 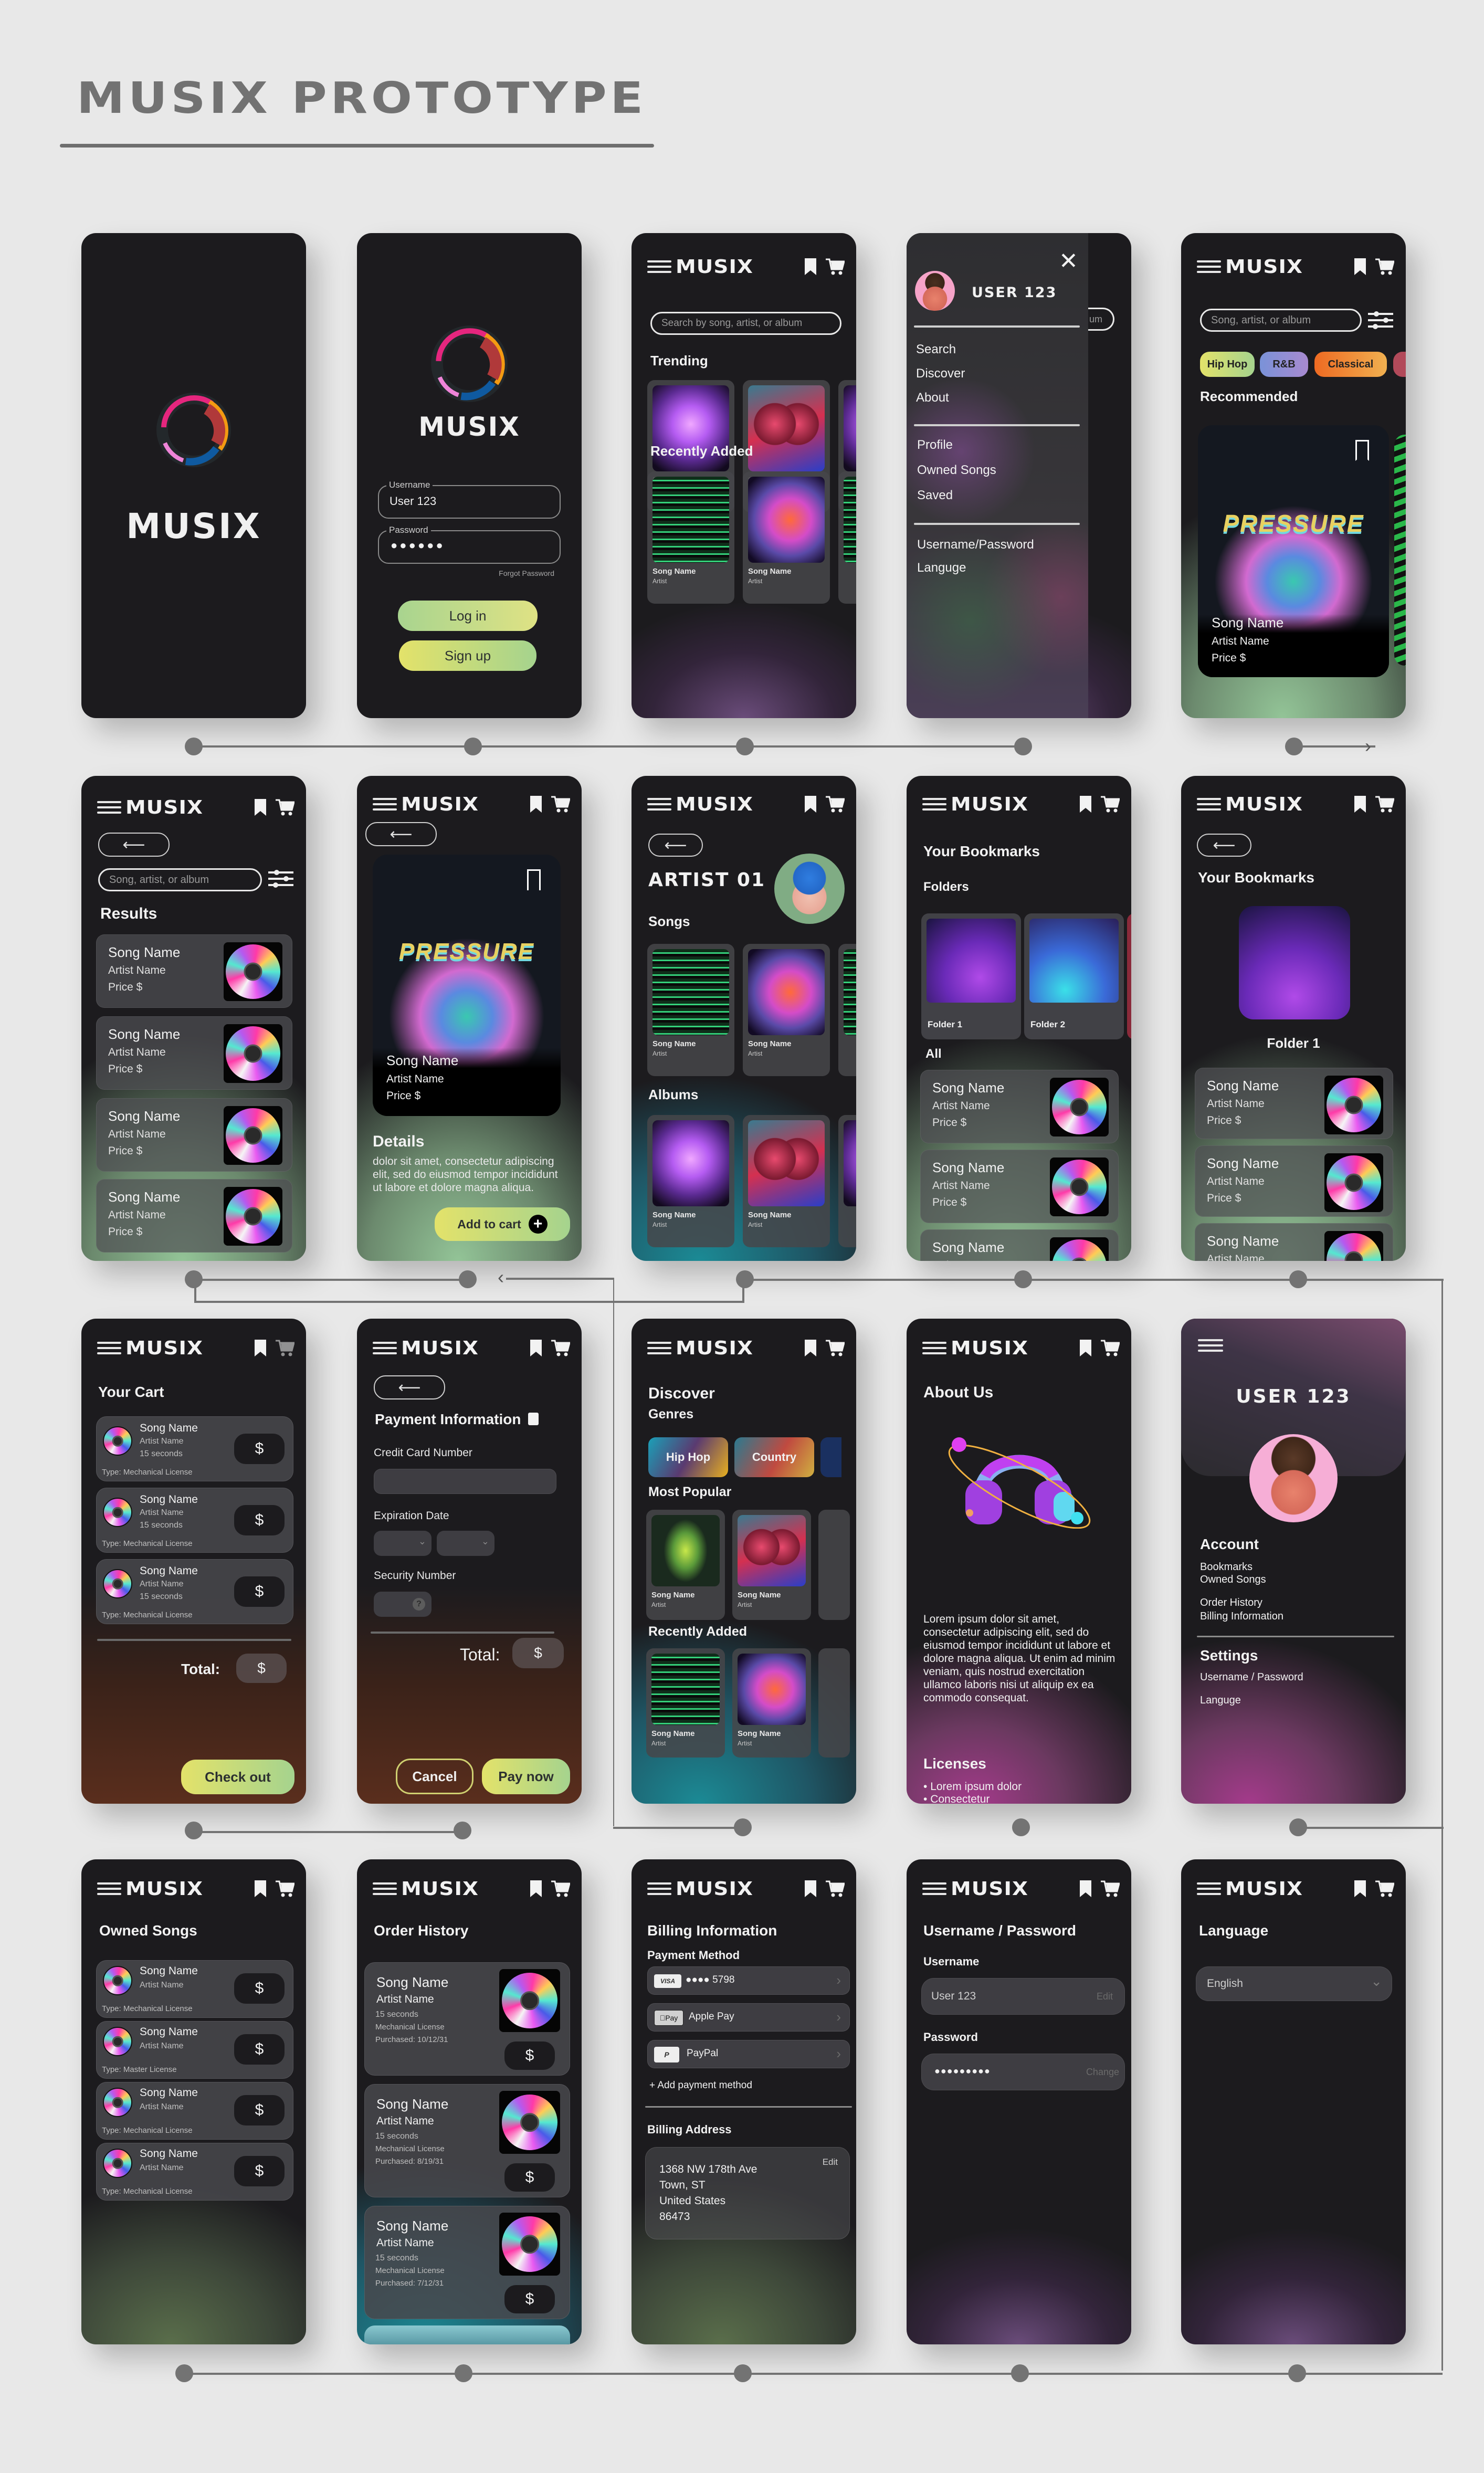 I want to click on profile-link-order-history: Order History, so click(x=1231, y=1603).